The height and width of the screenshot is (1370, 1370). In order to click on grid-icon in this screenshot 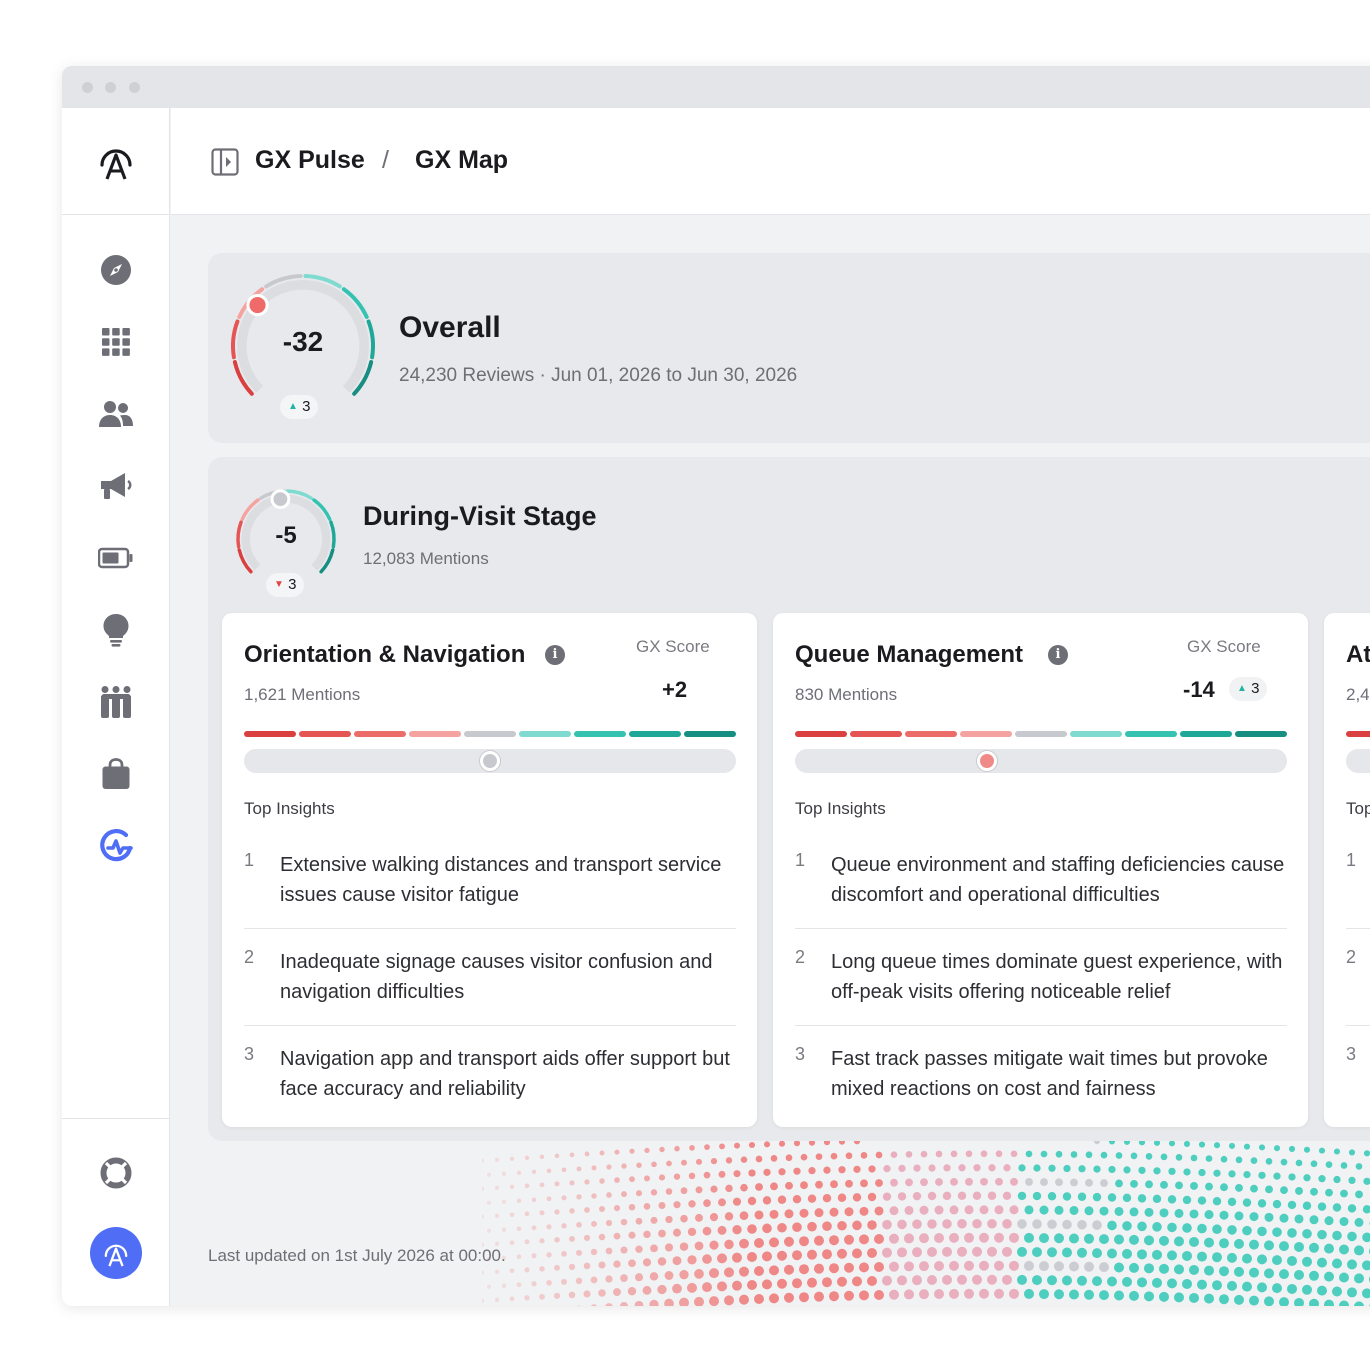, I will do `click(116, 342)`.